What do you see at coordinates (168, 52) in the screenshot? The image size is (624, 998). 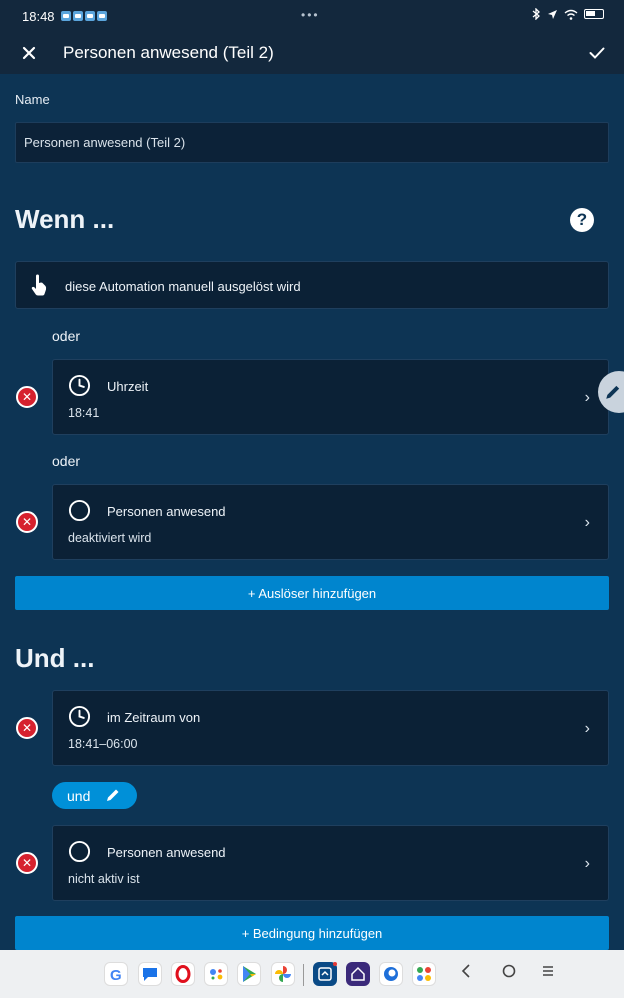 I see `page-title: Personen anwesend (Teil 2)` at bounding box center [168, 52].